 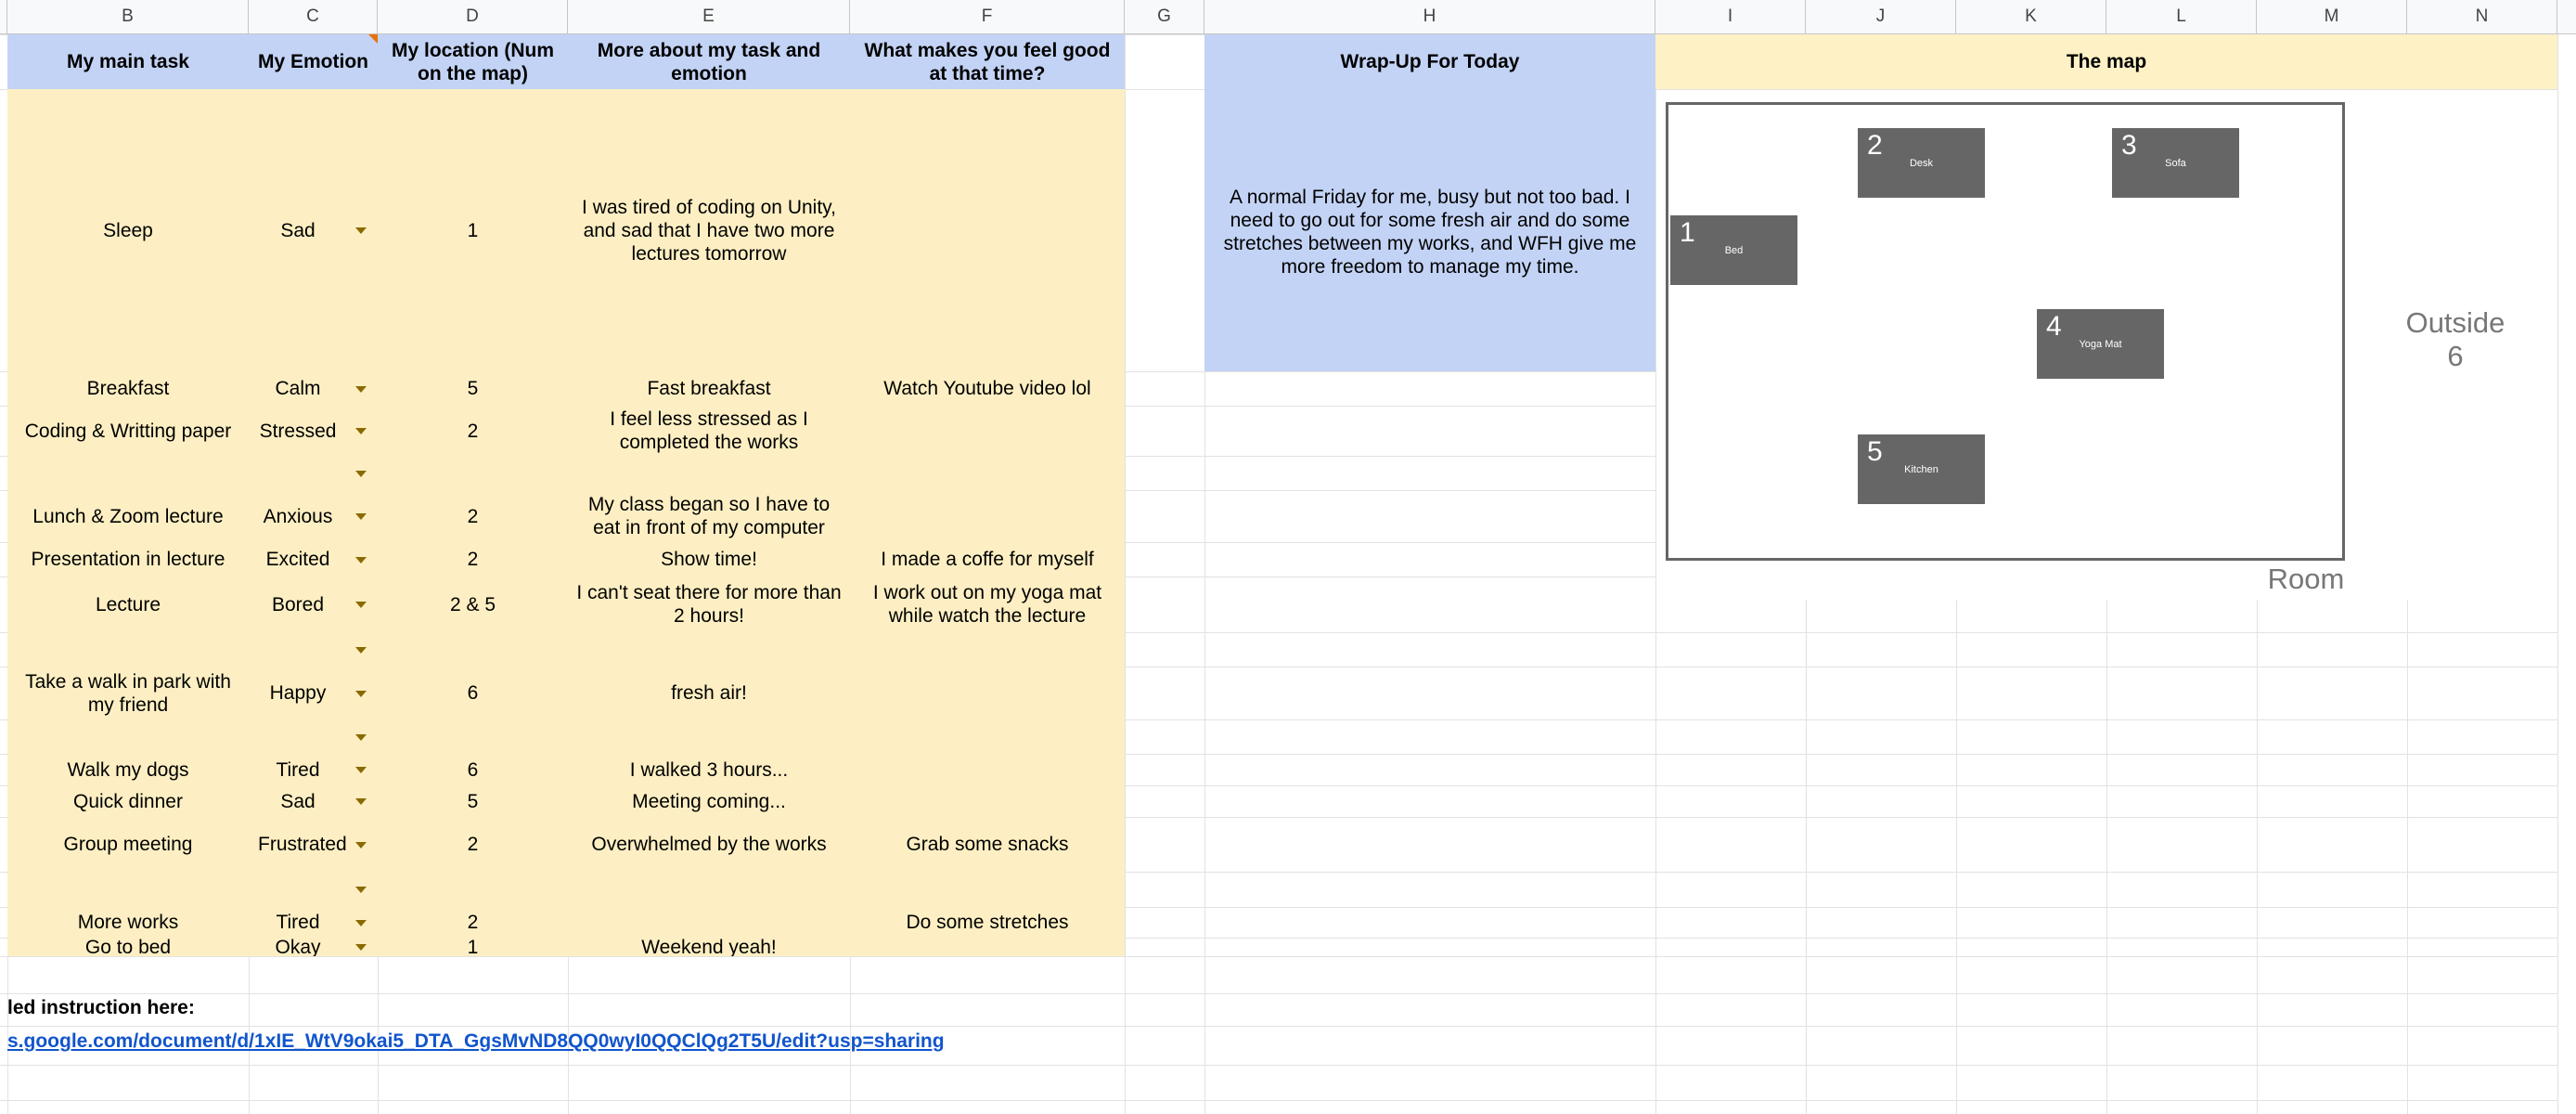 I want to click on cell-feel-good: Grab some snacks, so click(x=987, y=844).